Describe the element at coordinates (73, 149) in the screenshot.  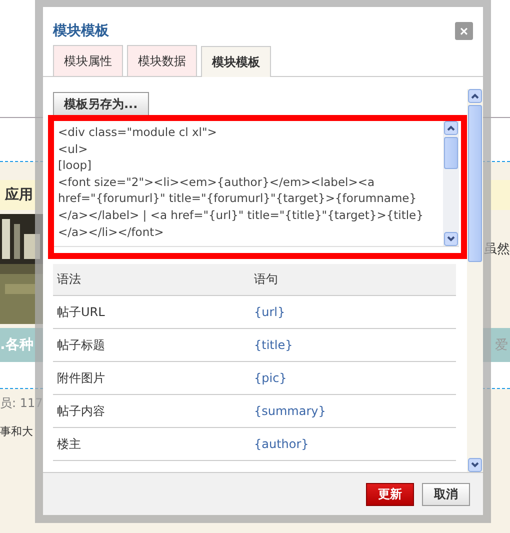
I see `code-line: <ul>` at that location.